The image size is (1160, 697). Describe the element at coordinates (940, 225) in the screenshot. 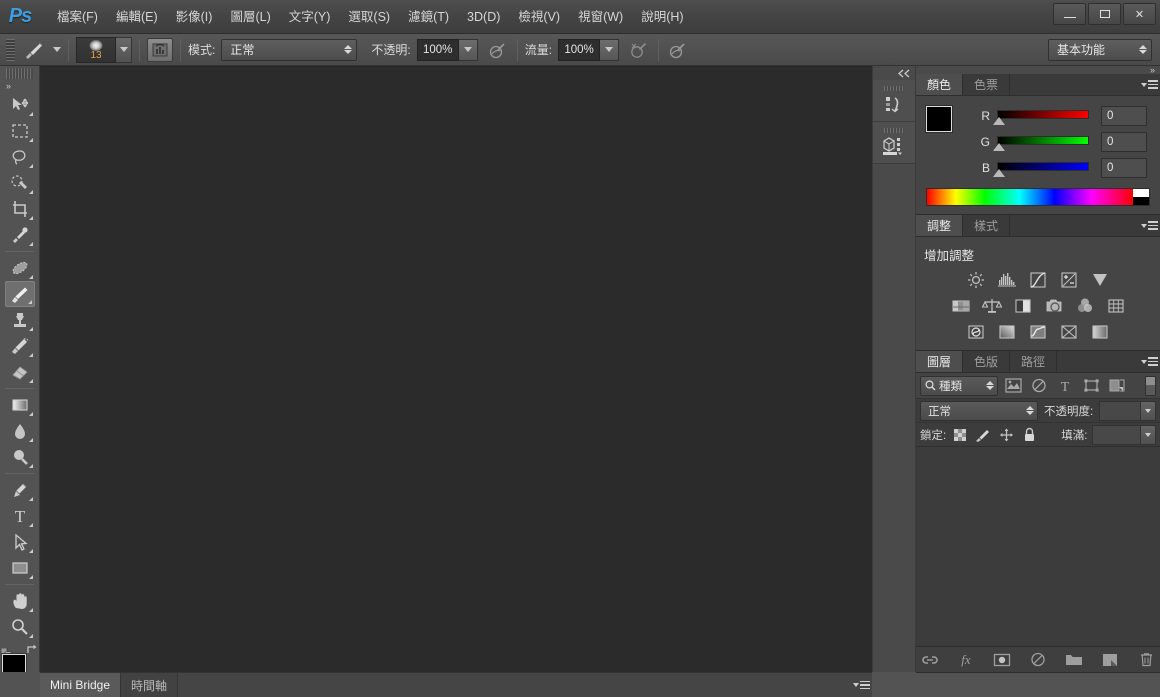

I see `tab-adjustments: 調整` at that location.